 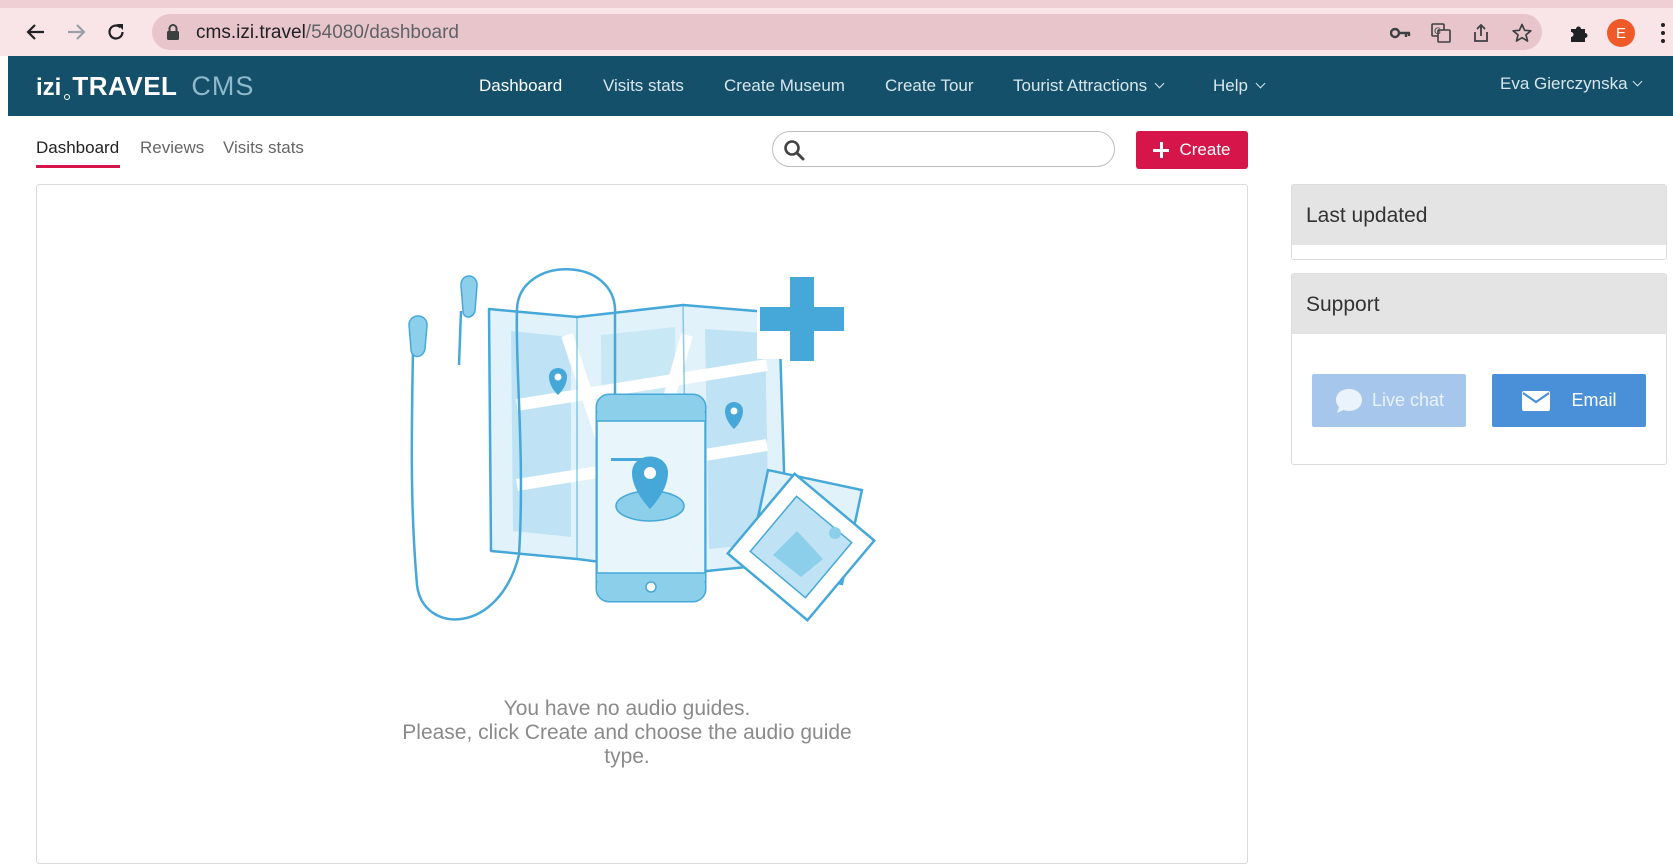 What do you see at coordinates (1389, 400) in the screenshot?
I see `live-chat-button: Live chat` at bounding box center [1389, 400].